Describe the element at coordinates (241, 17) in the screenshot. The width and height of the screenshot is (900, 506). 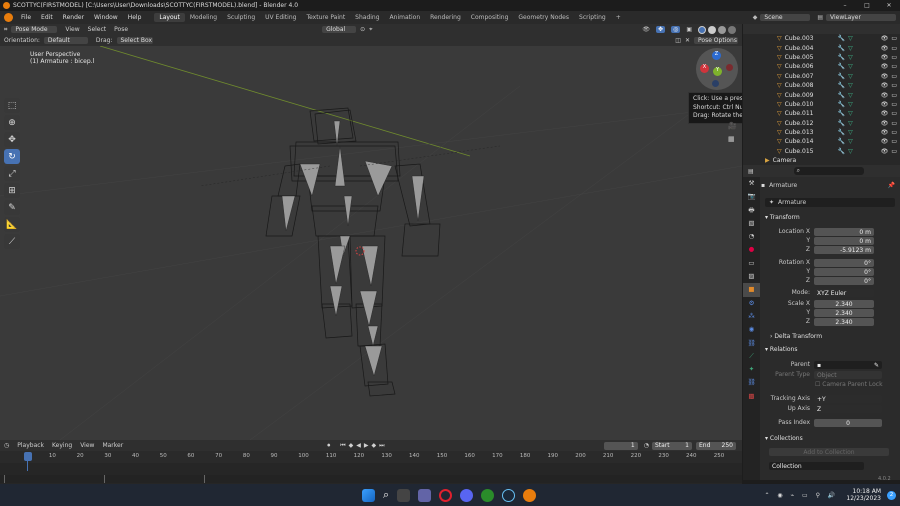
I see `tab-sculpting: Sculpting` at that location.